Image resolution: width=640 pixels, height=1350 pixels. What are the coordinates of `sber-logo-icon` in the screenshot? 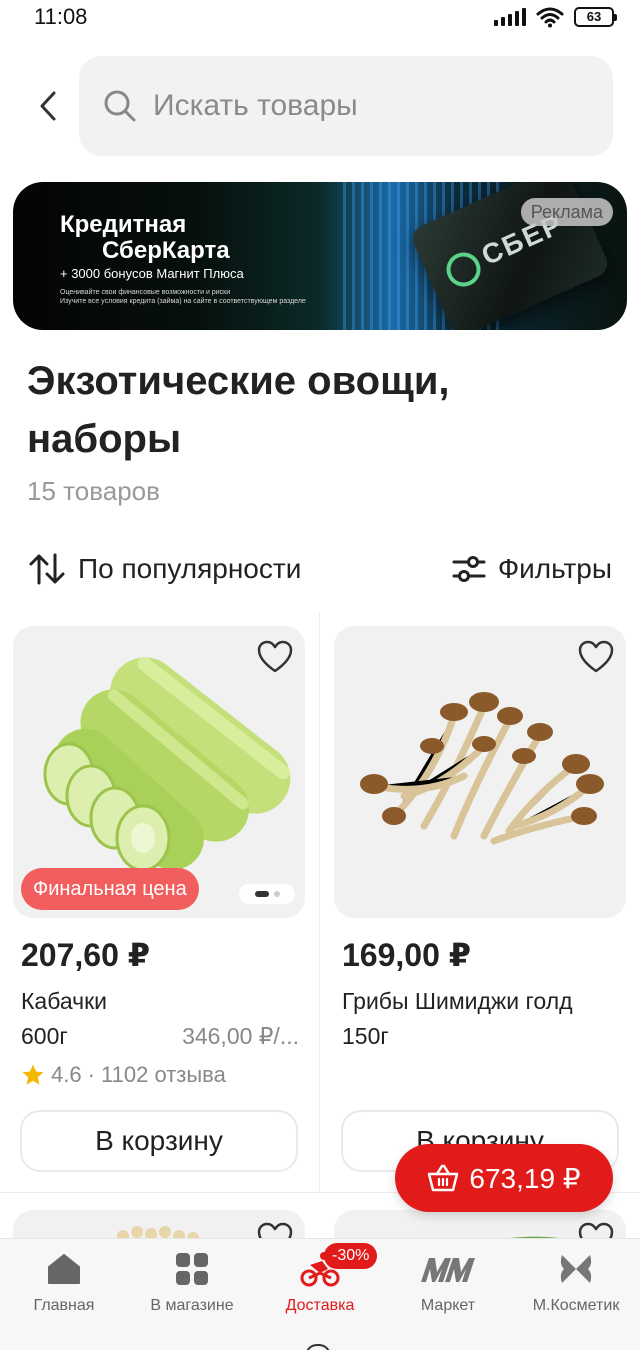 It's located at (463, 269).